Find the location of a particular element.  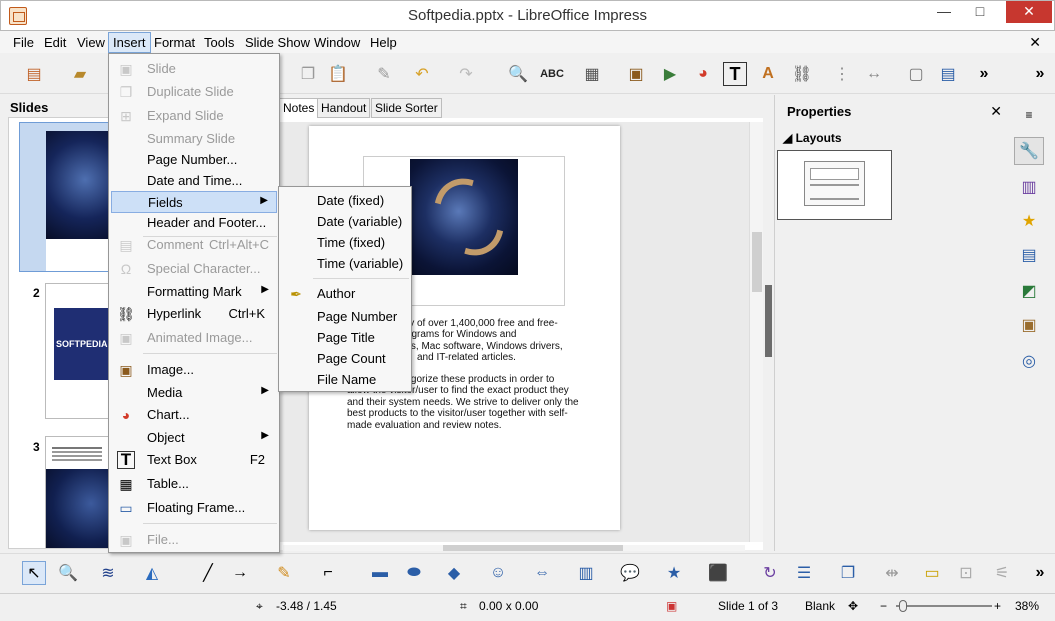

gallery-icon: ▣ is located at coordinates (1029, 325).